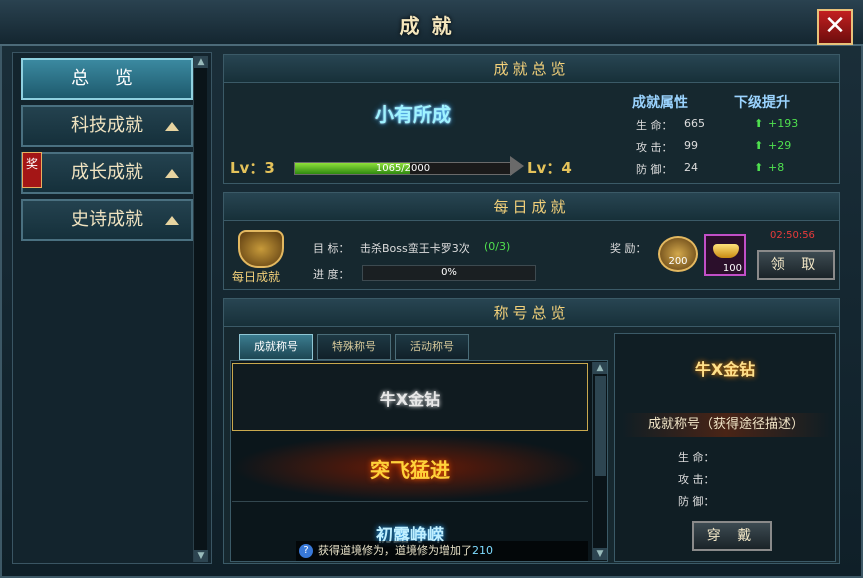 Image resolution: width=863 pixels, height=578 pixels. What do you see at coordinates (331, 248) in the screenshot?
I see `goal-label: 目 标：` at bounding box center [331, 248].